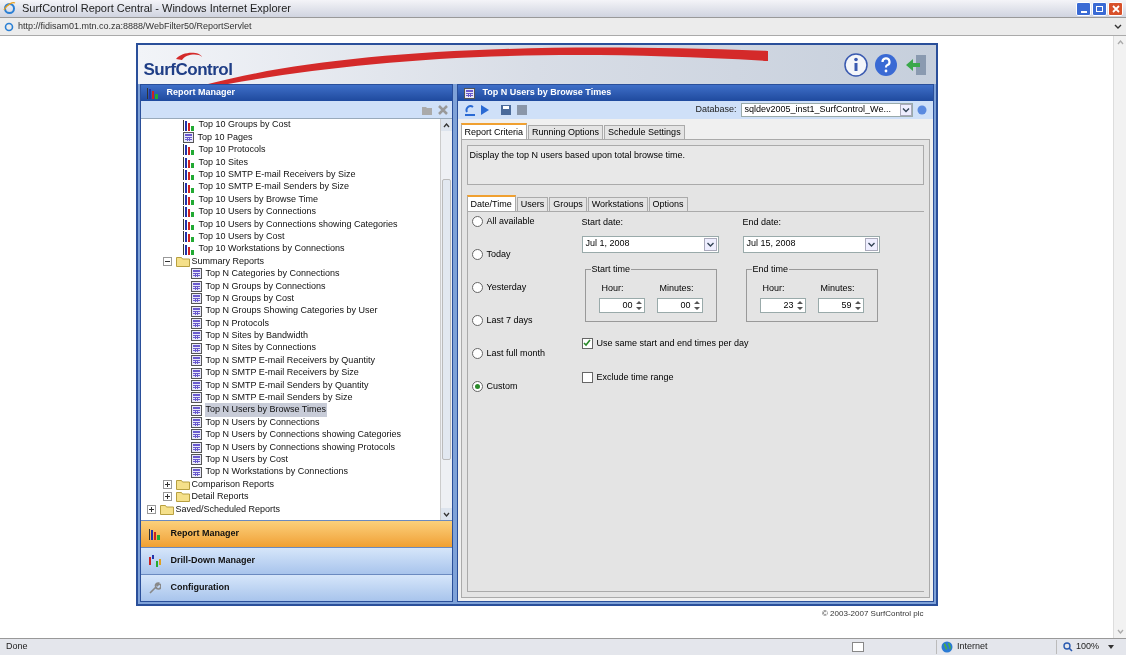 Image resolution: width=1126 pixels, height=655 pixels. I want to click on minimize-button, so click(1083, 8).